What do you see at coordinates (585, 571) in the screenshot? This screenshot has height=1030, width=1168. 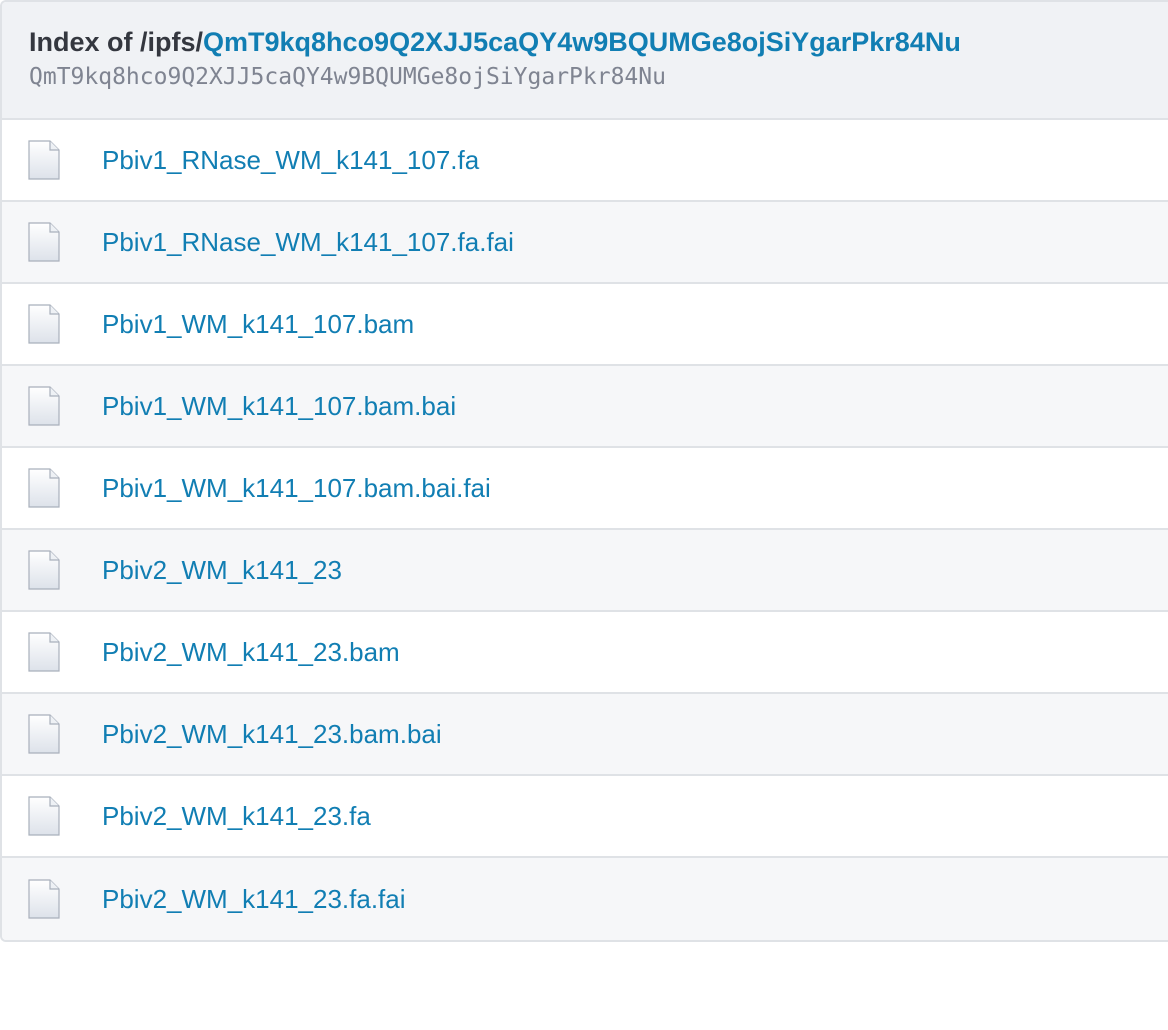 I see `file-row: Pbiv2_WM_k141_23` at bounding box center [585, 571].